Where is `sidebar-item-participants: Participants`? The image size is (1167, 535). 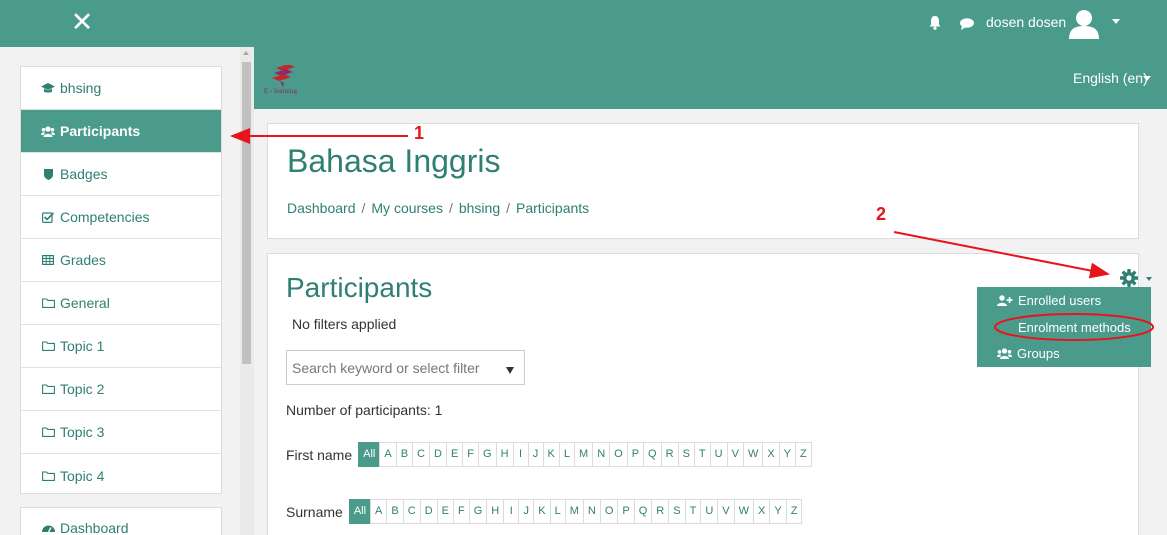 sidebar-item-participants: Participants is located at coordinates (121, 131).